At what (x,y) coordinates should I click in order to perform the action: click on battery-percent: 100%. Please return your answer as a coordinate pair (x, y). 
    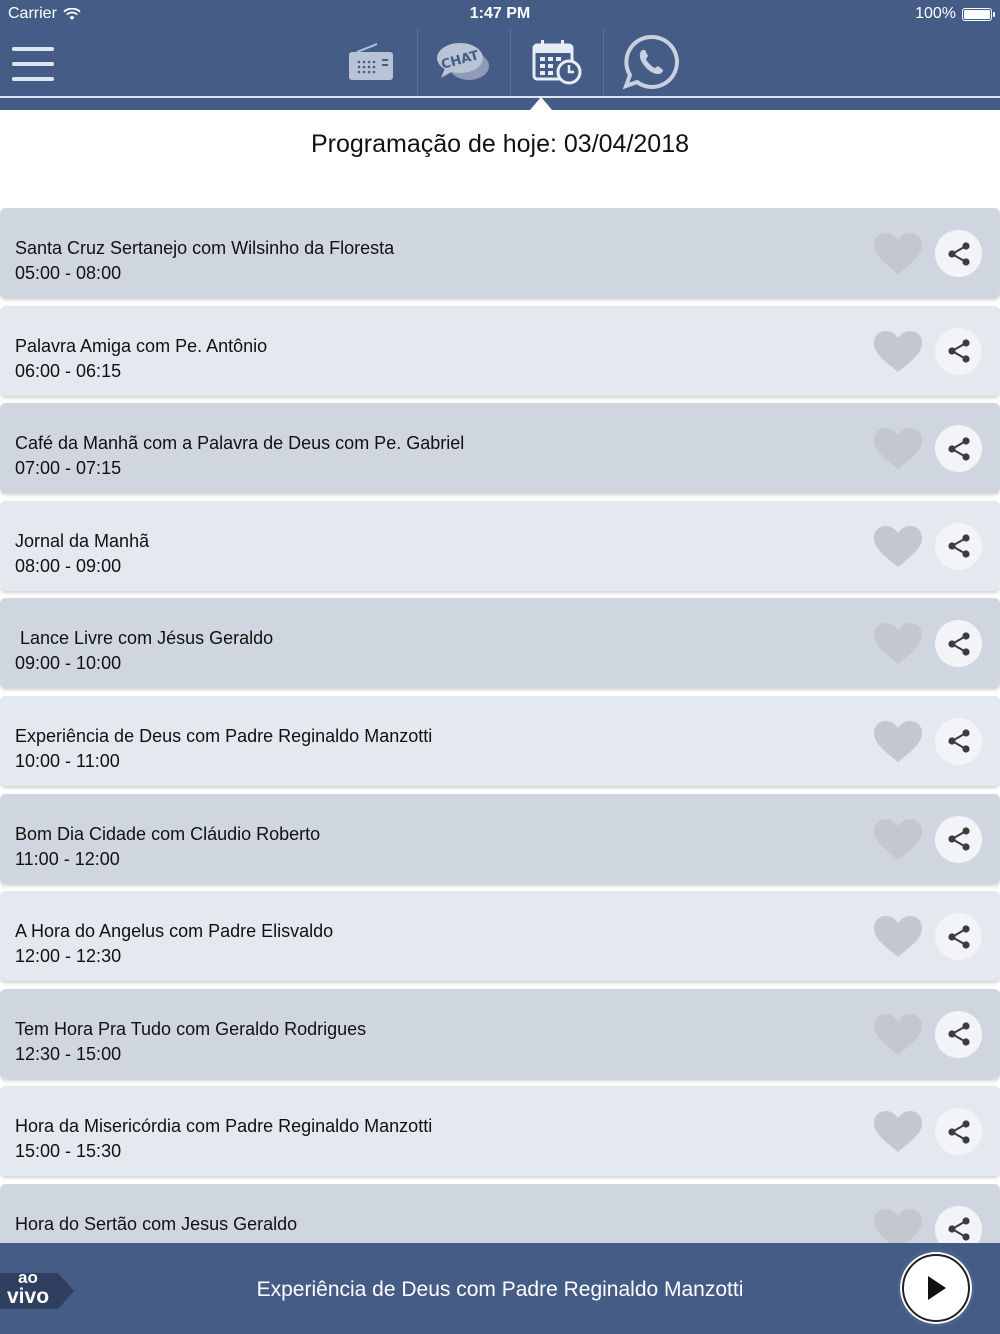
    Looking at the image, I should click on (935, 13).